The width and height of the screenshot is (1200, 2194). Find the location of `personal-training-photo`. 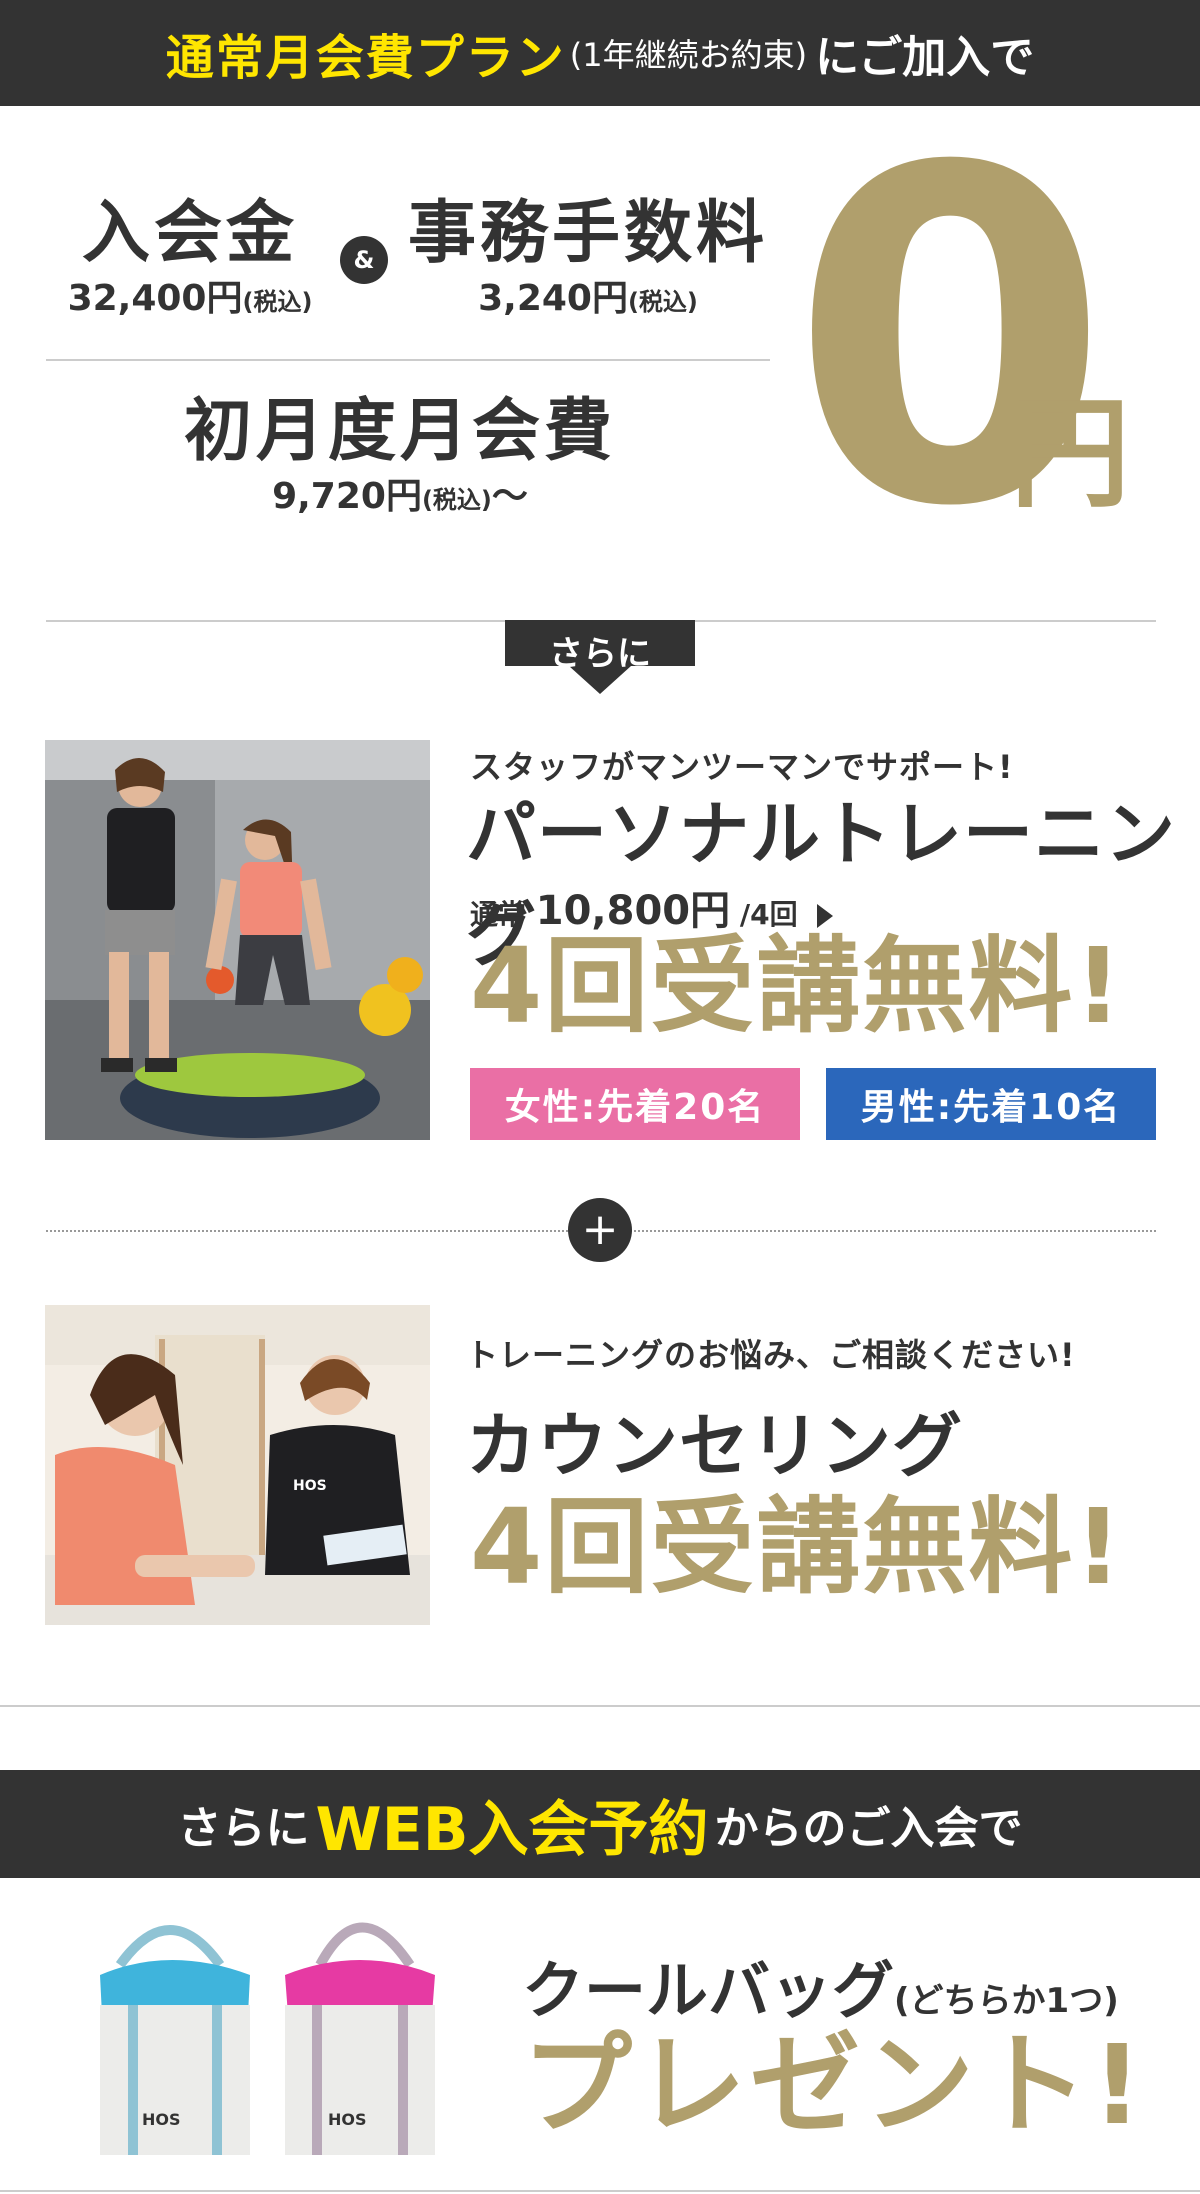

personal-training-photo is located at coordinates (237, 940).